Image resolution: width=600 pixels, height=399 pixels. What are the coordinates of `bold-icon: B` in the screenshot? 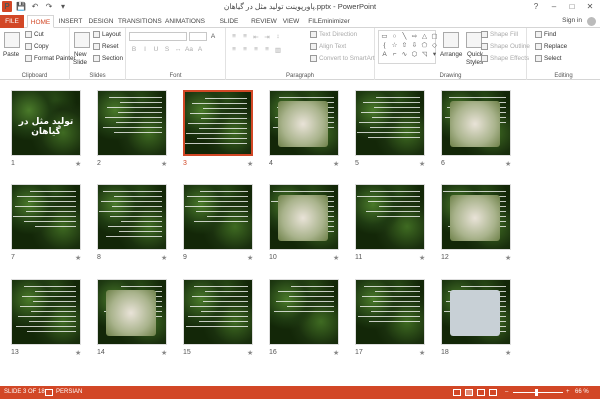 It's located at (134, 49).